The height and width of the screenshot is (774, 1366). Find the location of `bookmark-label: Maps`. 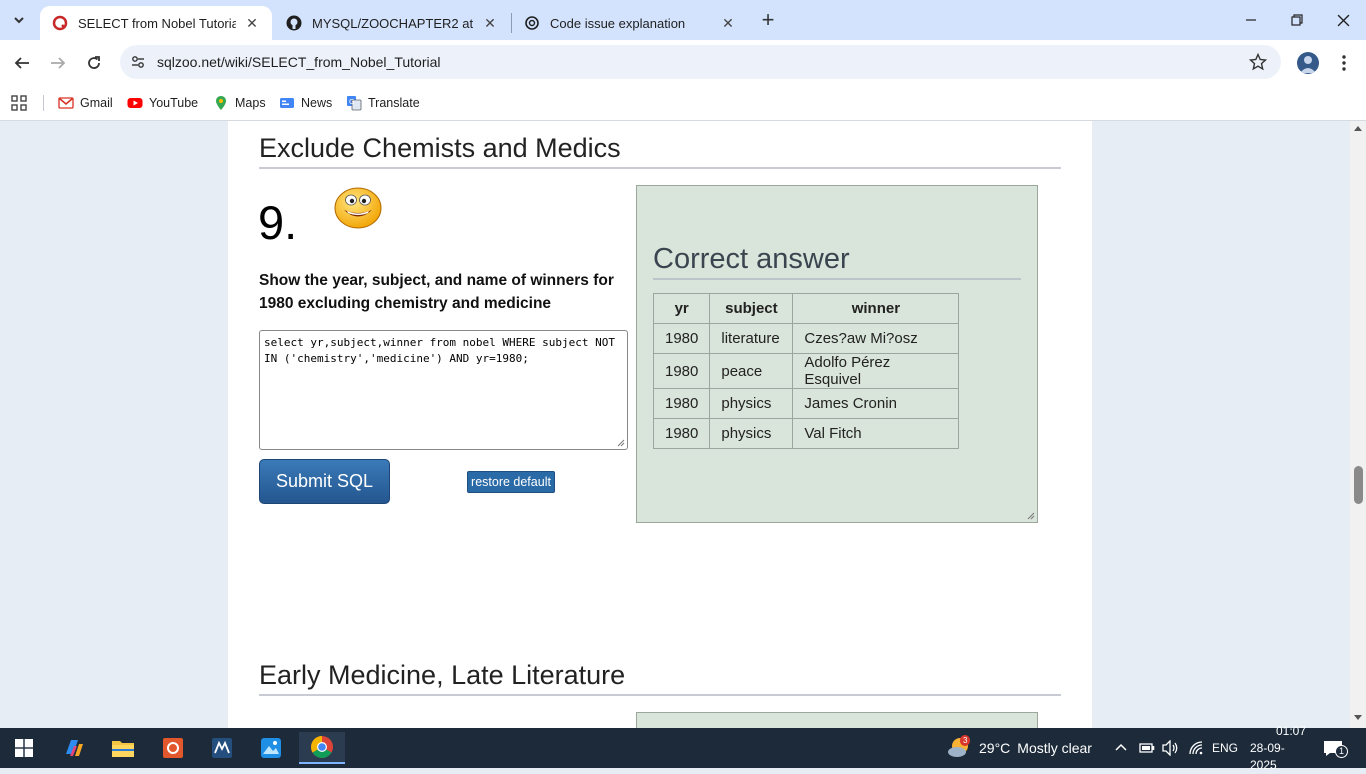

bookmark-label: Maps is located at coordinates (250, 103).